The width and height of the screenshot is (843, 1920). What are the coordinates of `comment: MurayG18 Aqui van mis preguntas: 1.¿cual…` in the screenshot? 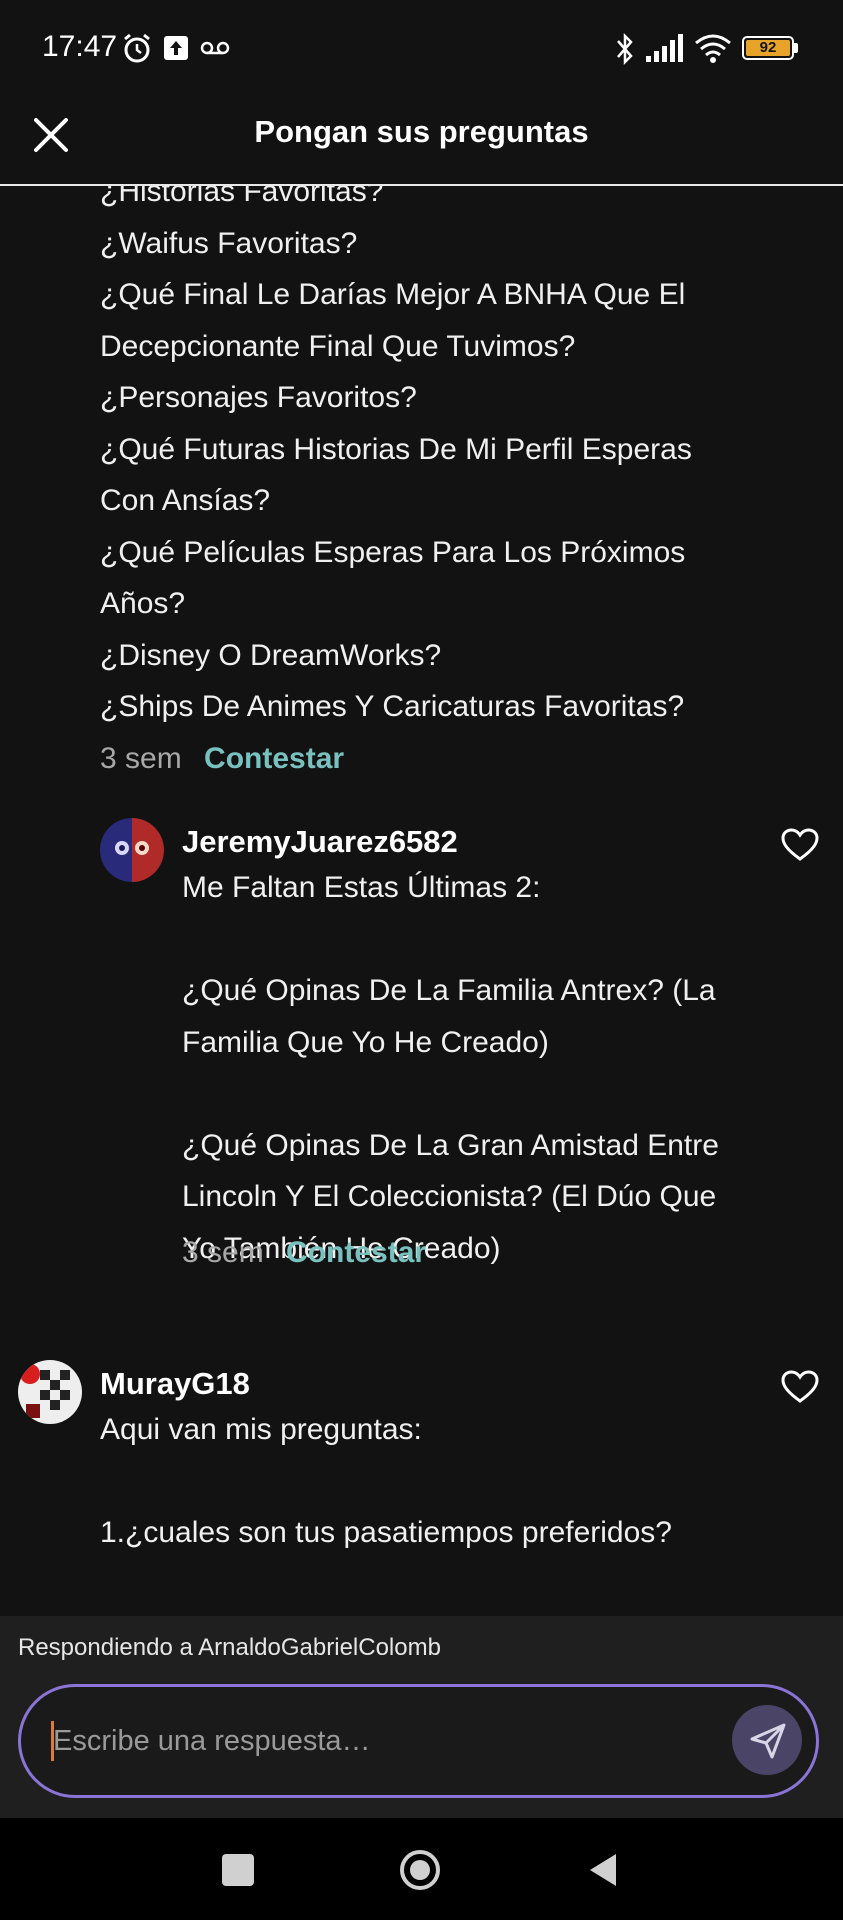 It's located at (421, 1488).